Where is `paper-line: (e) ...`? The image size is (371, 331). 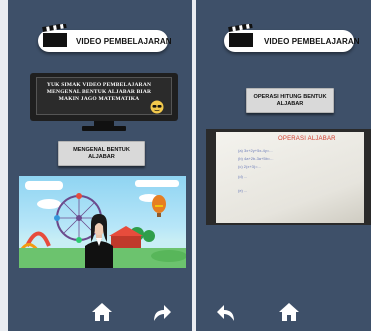
paper-line: (e) ... is located at coordinates (243, 190).